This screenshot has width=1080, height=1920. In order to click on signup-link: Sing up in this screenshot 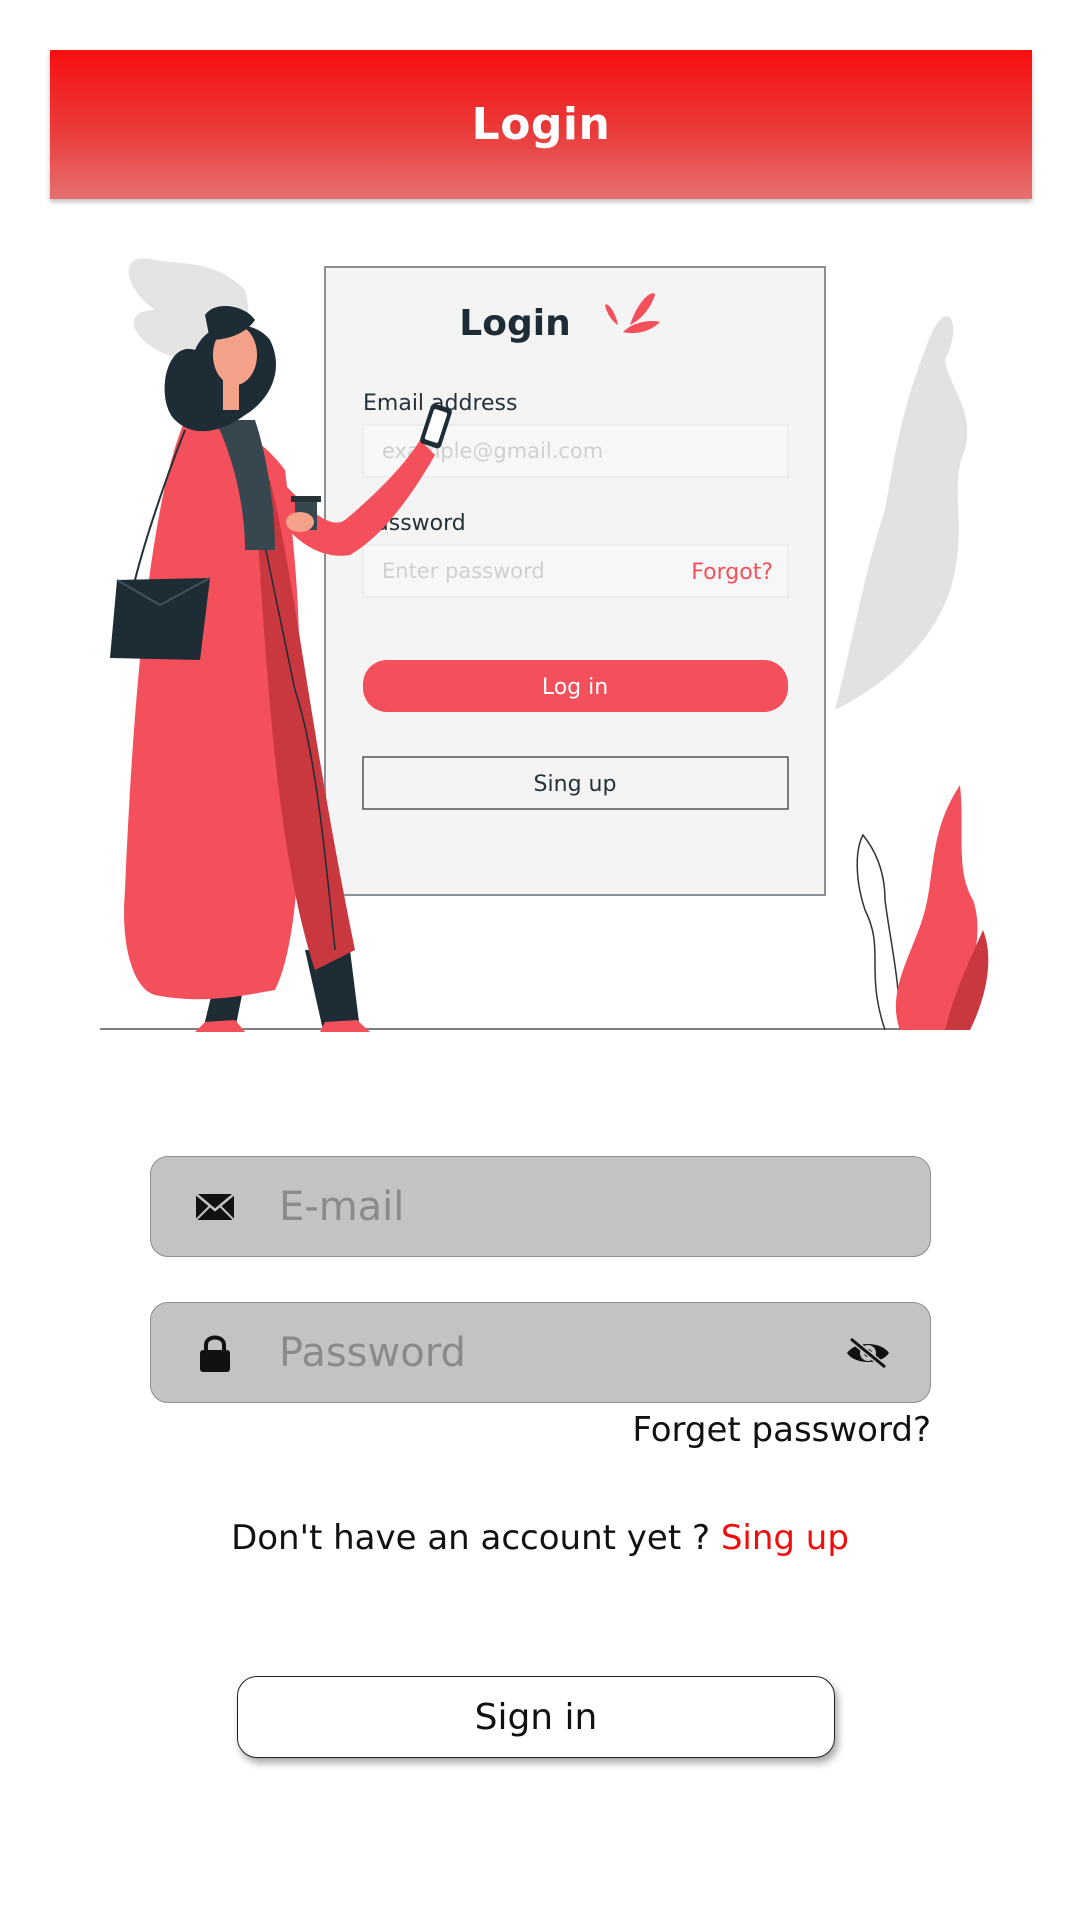, I will do `click(785, 1538)`.